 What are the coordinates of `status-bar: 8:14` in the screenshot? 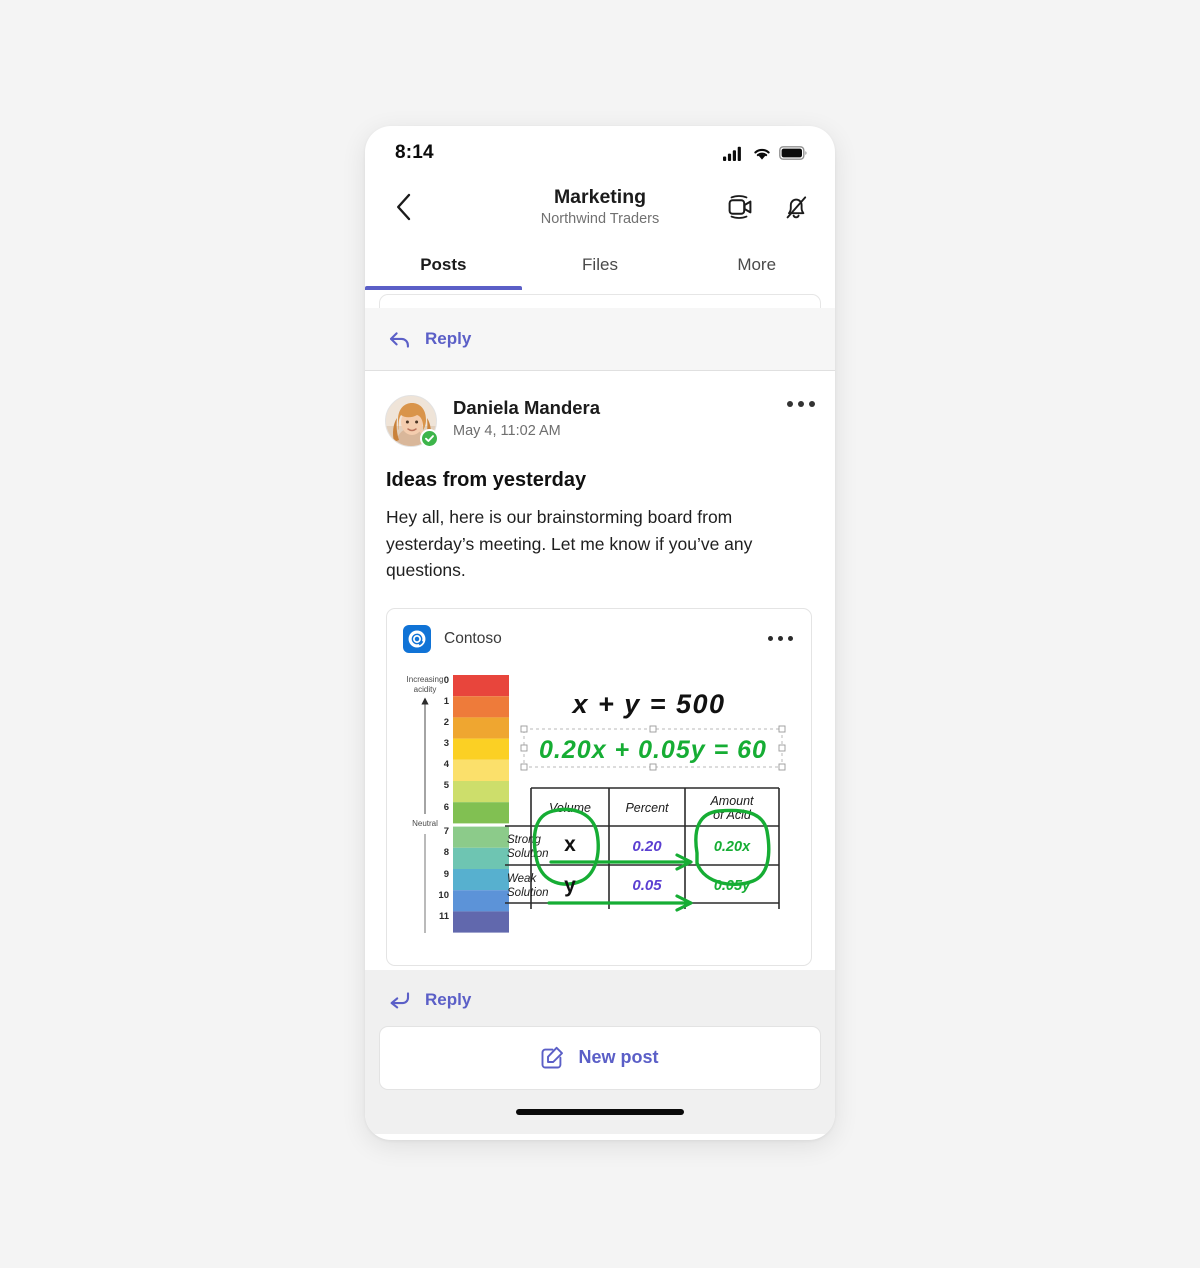 It's located at (600, 150).